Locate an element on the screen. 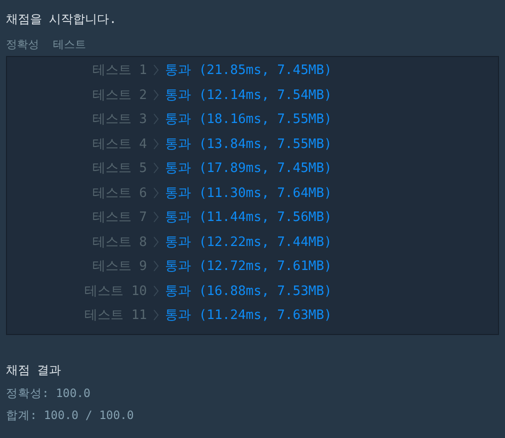 The width and height of the screenshot is (505, 438). test-label: 테스트 10 is located at coordinates (115, 291).